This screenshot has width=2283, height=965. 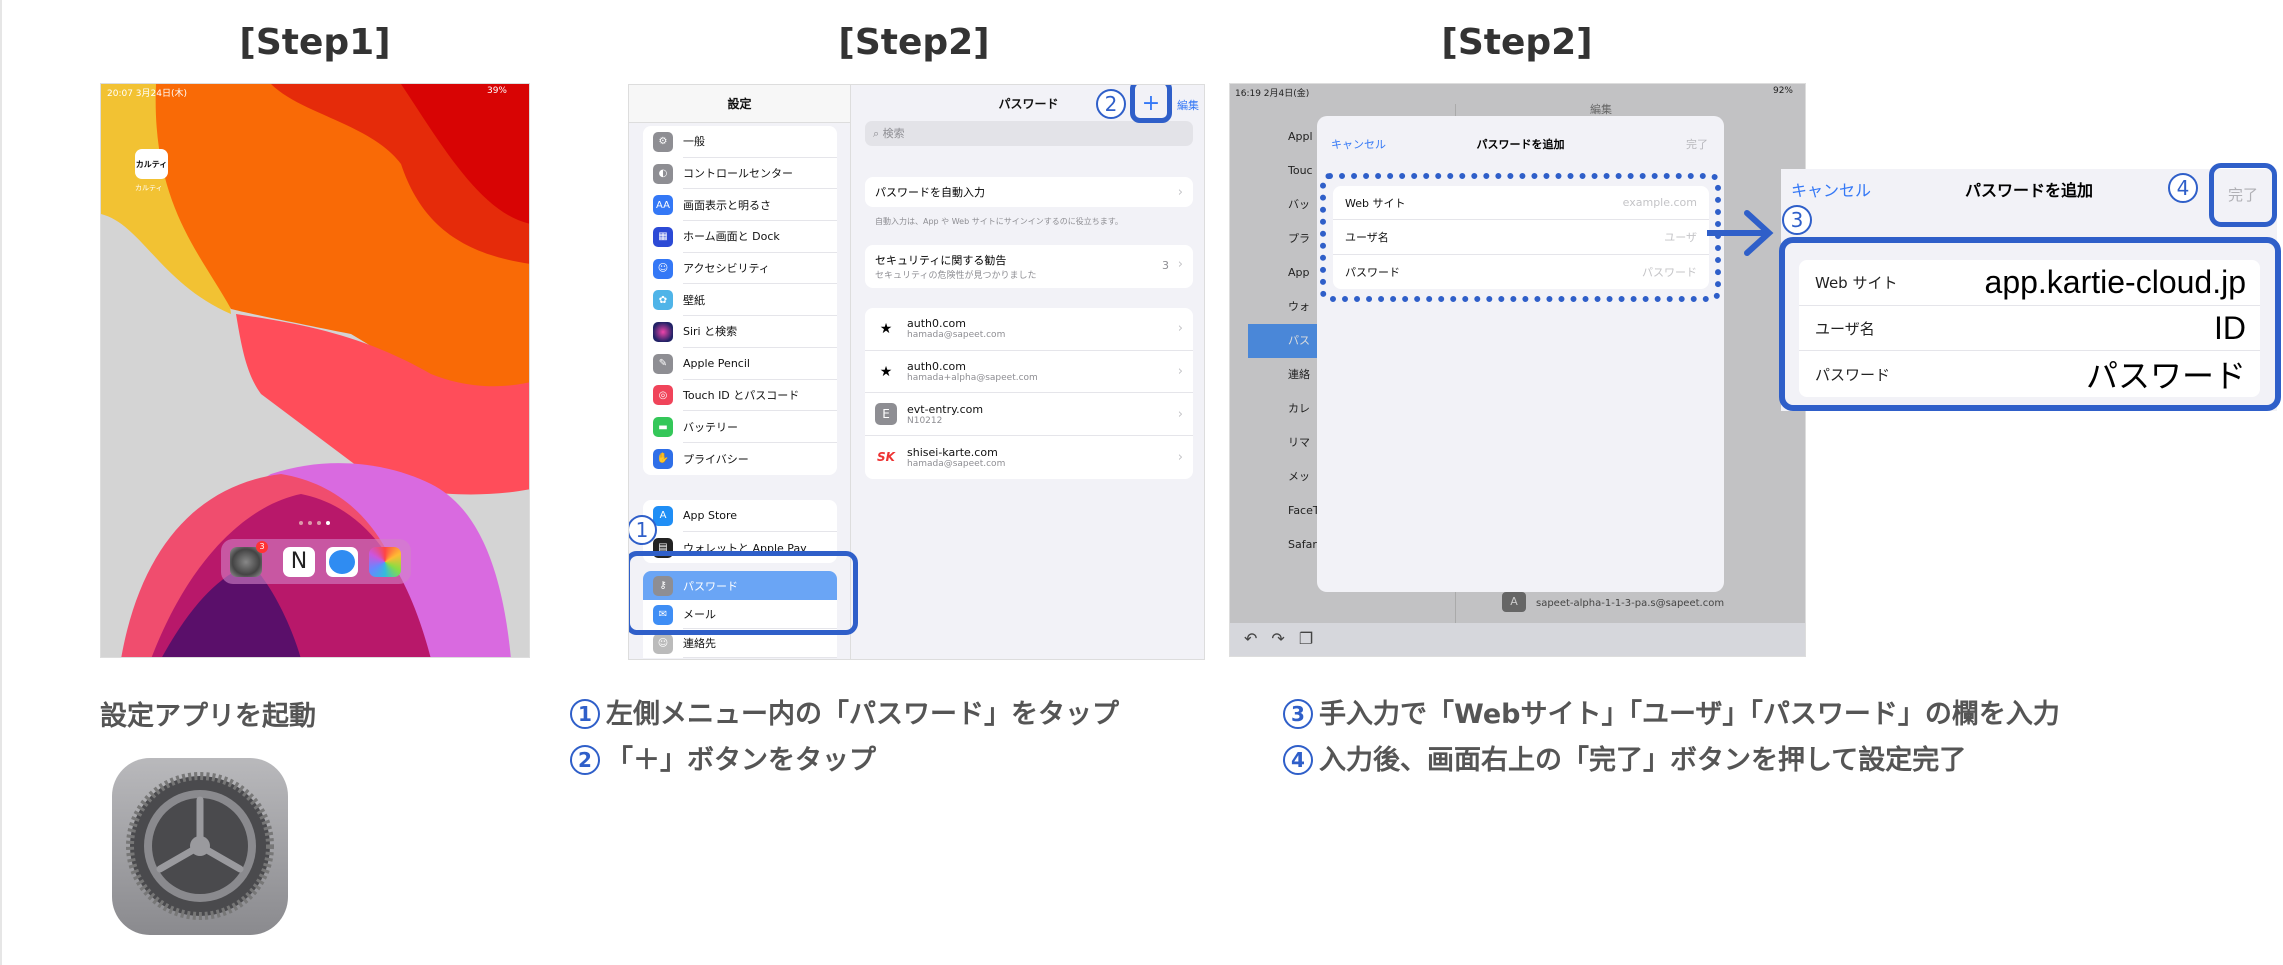 What do you see at coordinates (1257, 638) in the screenshot?
I see `undo-icon: ↶` at bounding box center [1257, 638].